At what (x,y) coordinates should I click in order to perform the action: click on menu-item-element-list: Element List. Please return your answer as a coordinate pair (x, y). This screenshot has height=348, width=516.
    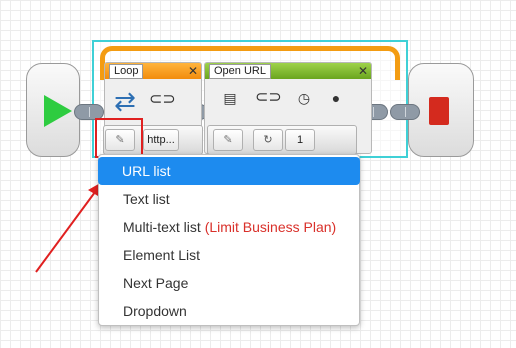
    Looking at the image, I should click on (229, 255).